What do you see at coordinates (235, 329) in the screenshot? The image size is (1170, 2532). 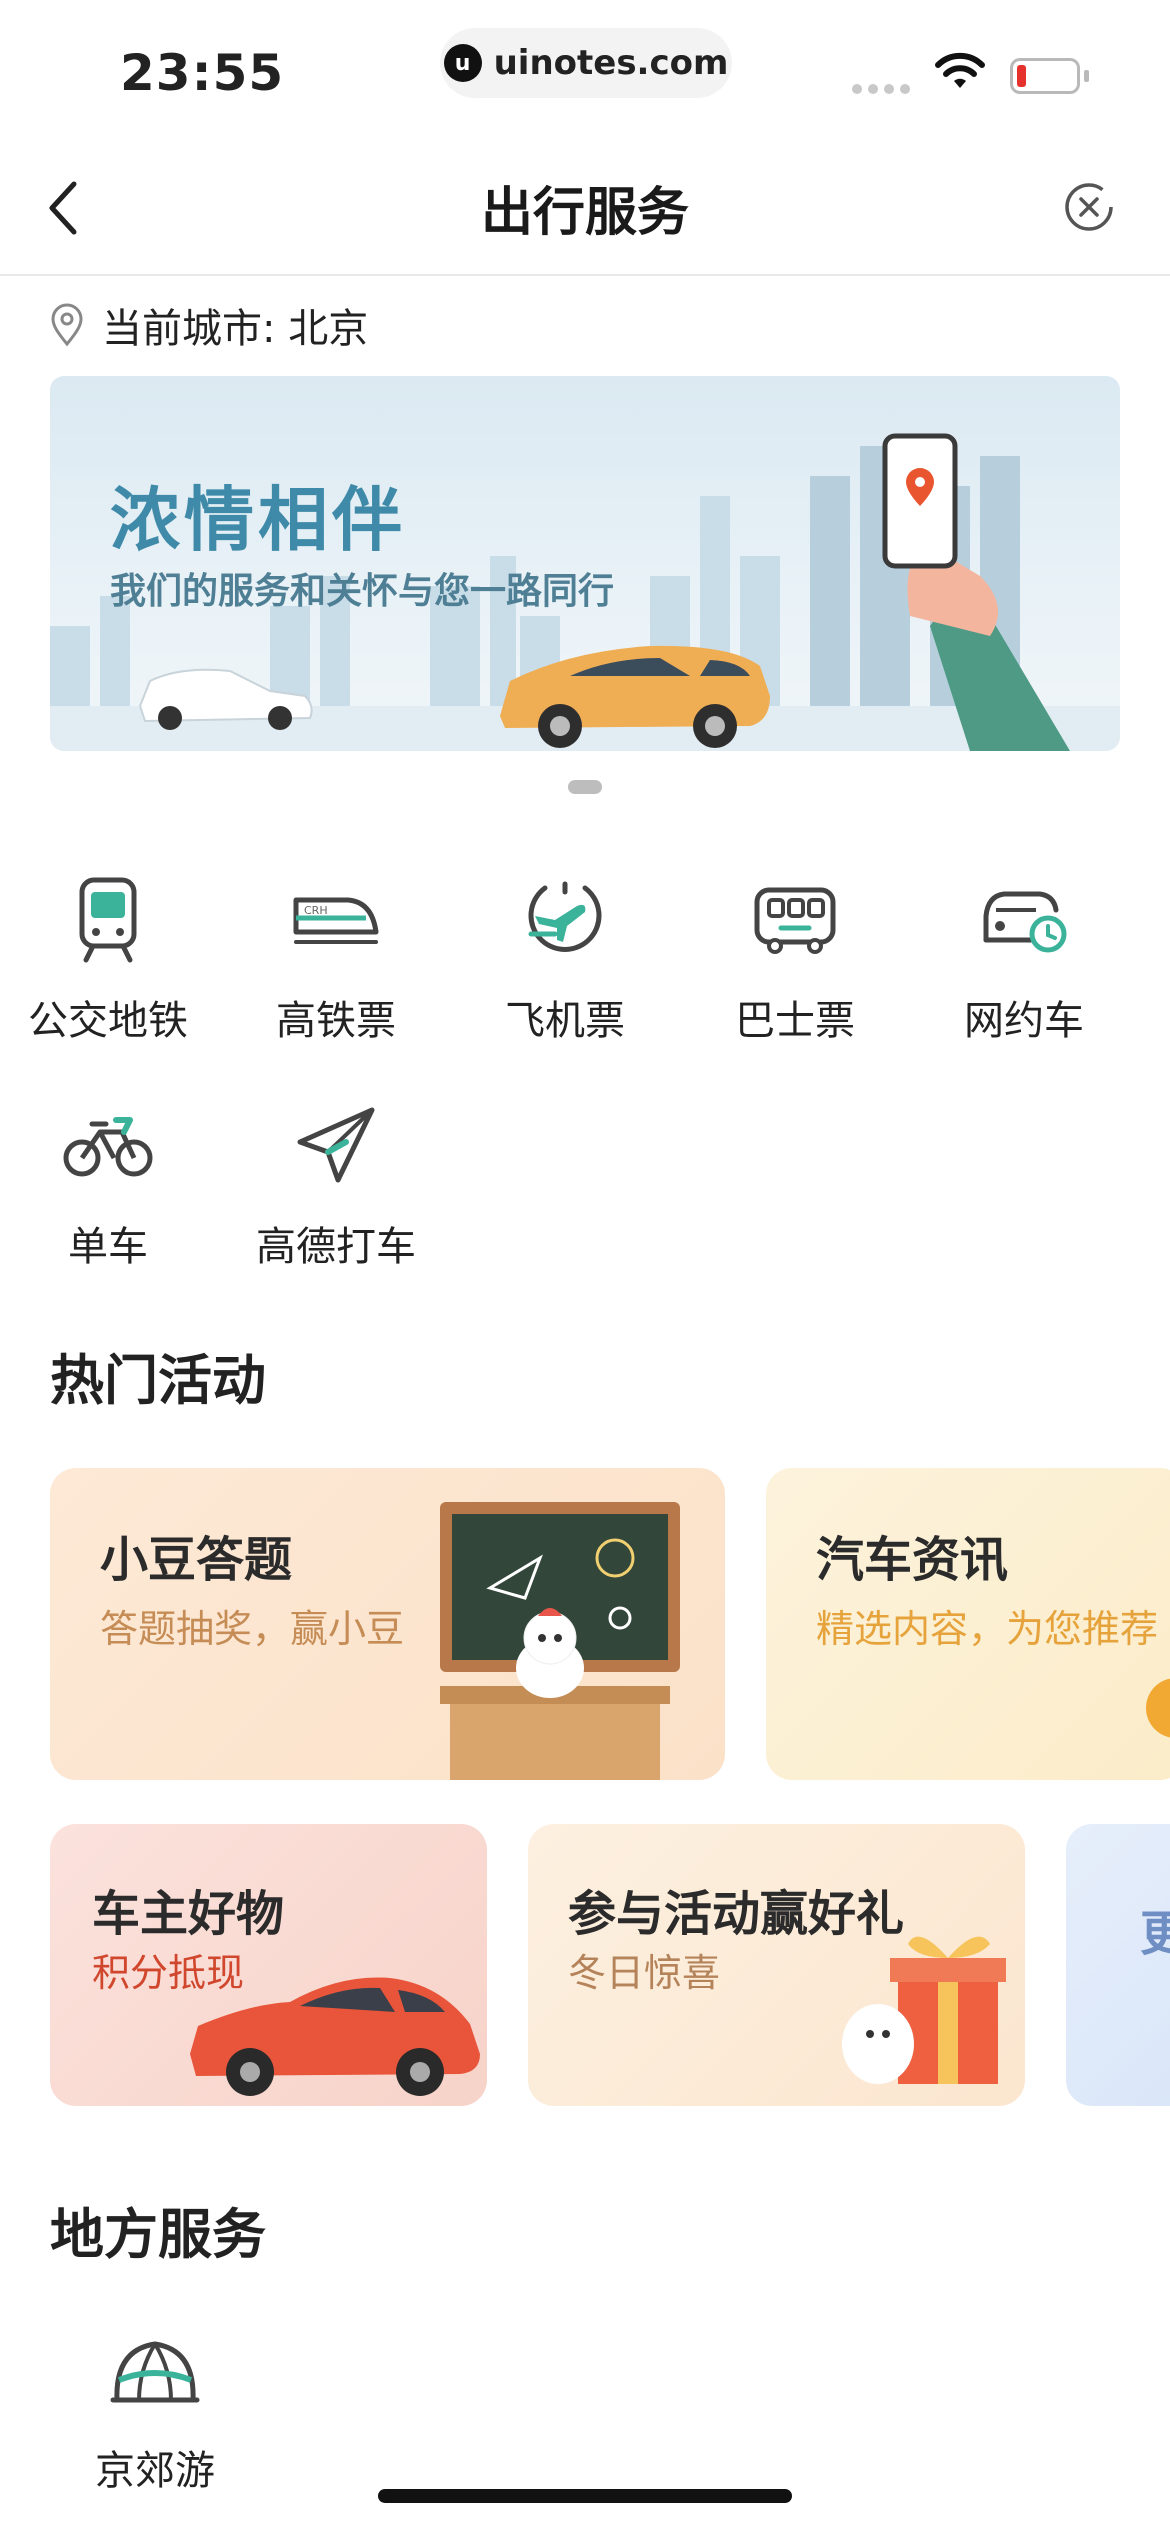 I see `current-city-label: 当前城市: 北京` at bounding box center [235, 329].